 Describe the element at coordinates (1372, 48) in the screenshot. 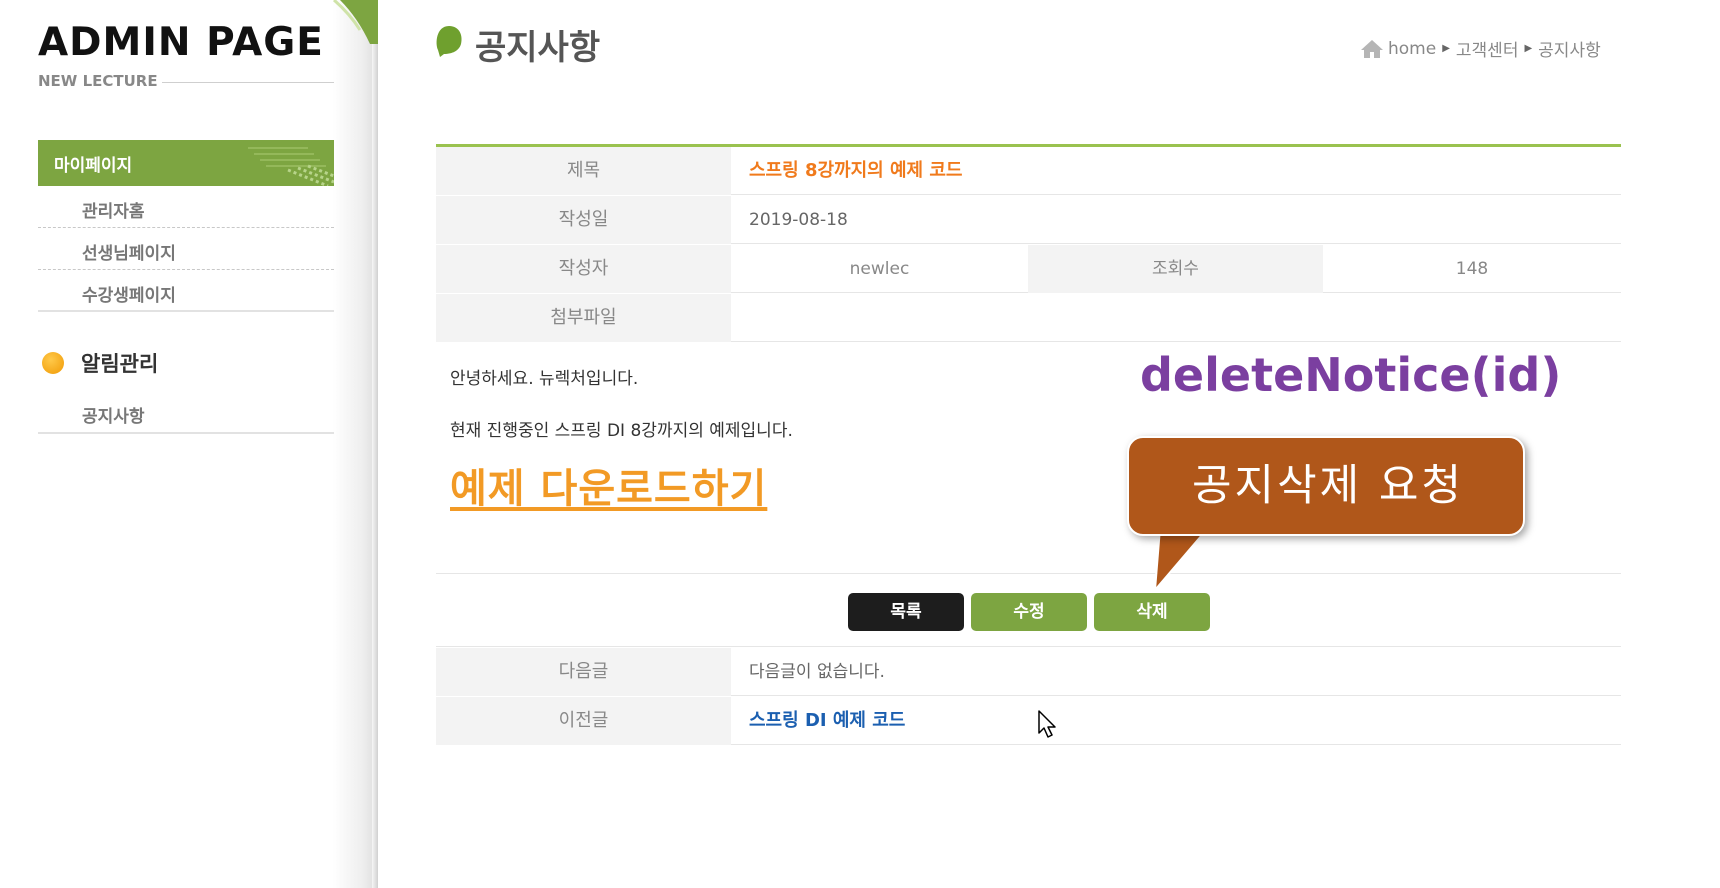

I see `home-icon` at that location.